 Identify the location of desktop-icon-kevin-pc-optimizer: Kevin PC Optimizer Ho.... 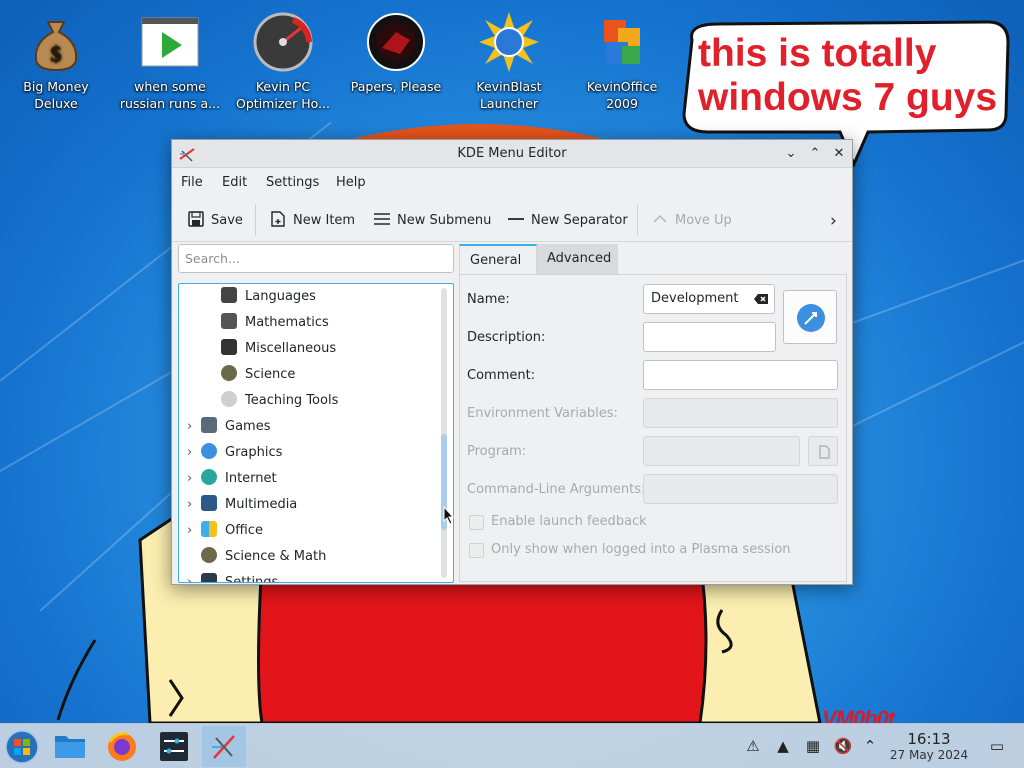
(283, 62).